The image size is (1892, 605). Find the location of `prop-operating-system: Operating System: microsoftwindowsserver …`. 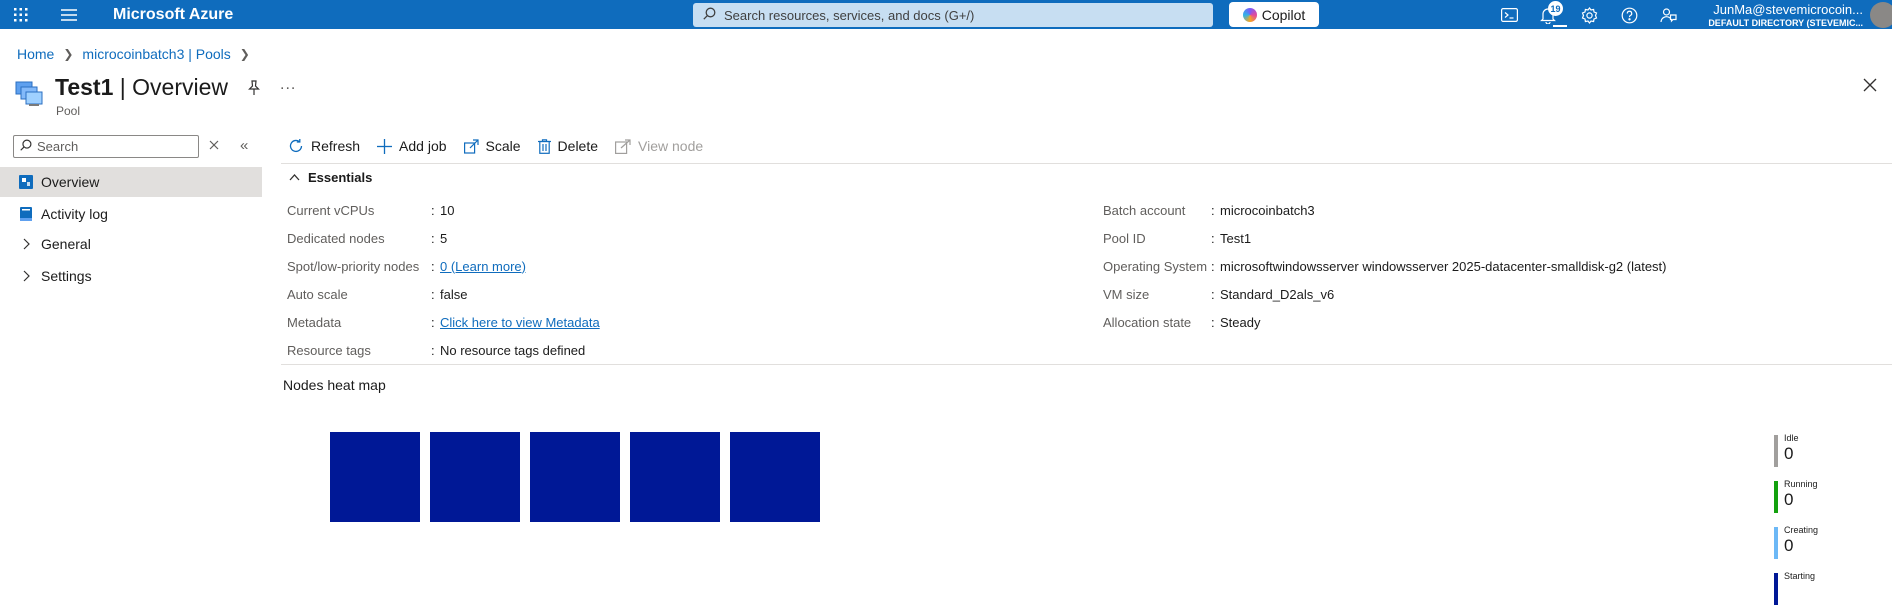

prop-operating-system: Operating System: microsoftwindowsserver … is located at coordinates (1385, 266).